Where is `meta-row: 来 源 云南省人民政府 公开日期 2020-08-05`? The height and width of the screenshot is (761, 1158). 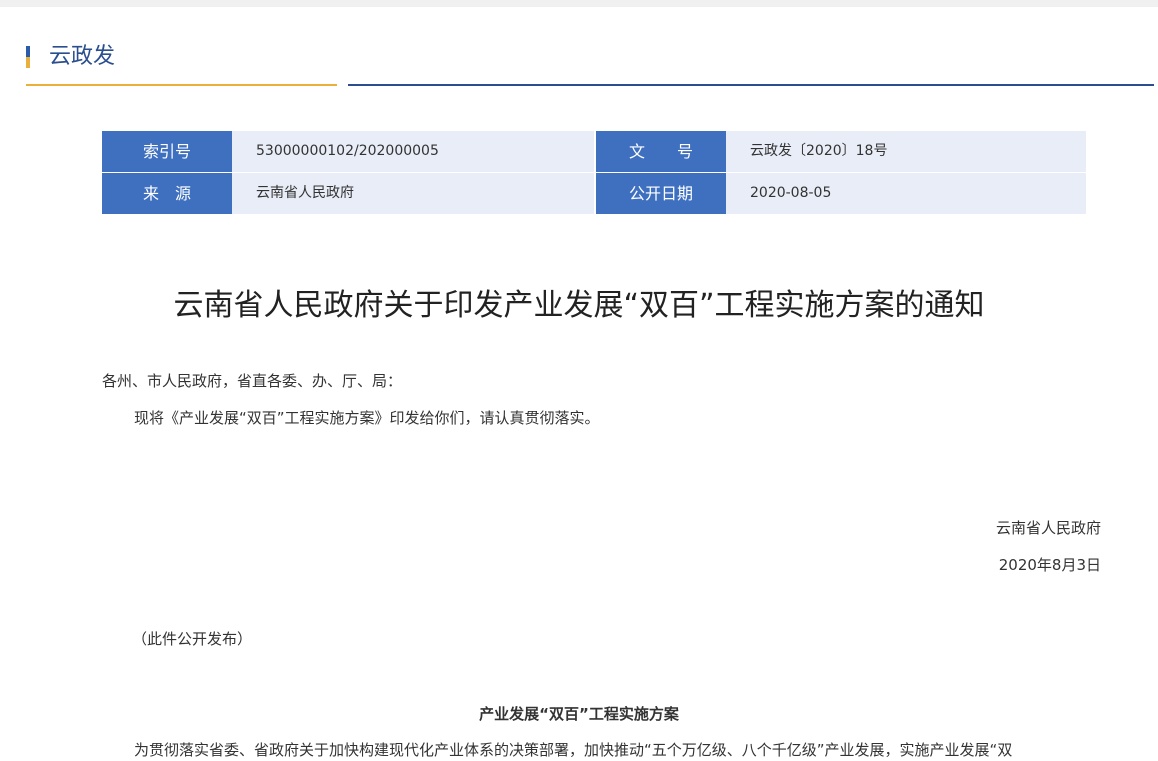 meta-row: 来 源 云南省人民政府 公开日期 2020-08-05 is located at coordinates (594, 193).